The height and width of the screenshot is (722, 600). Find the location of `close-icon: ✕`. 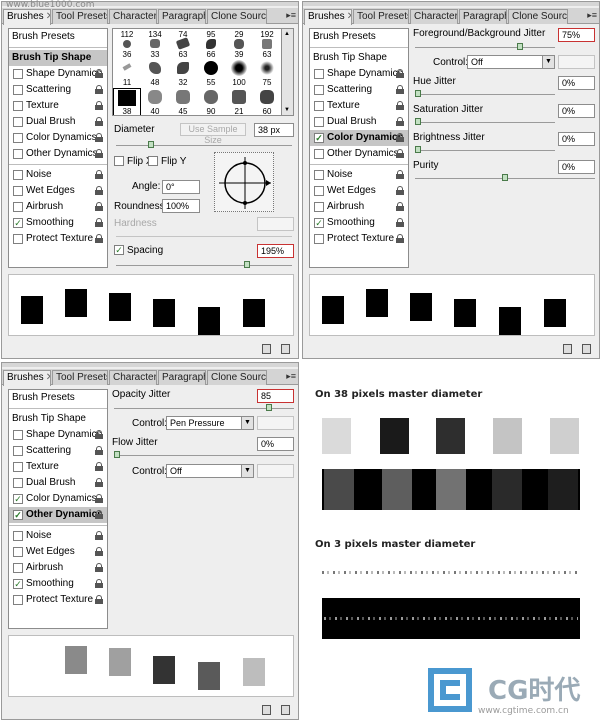

close-icon: ✕ is located at coordinates (48, 16).